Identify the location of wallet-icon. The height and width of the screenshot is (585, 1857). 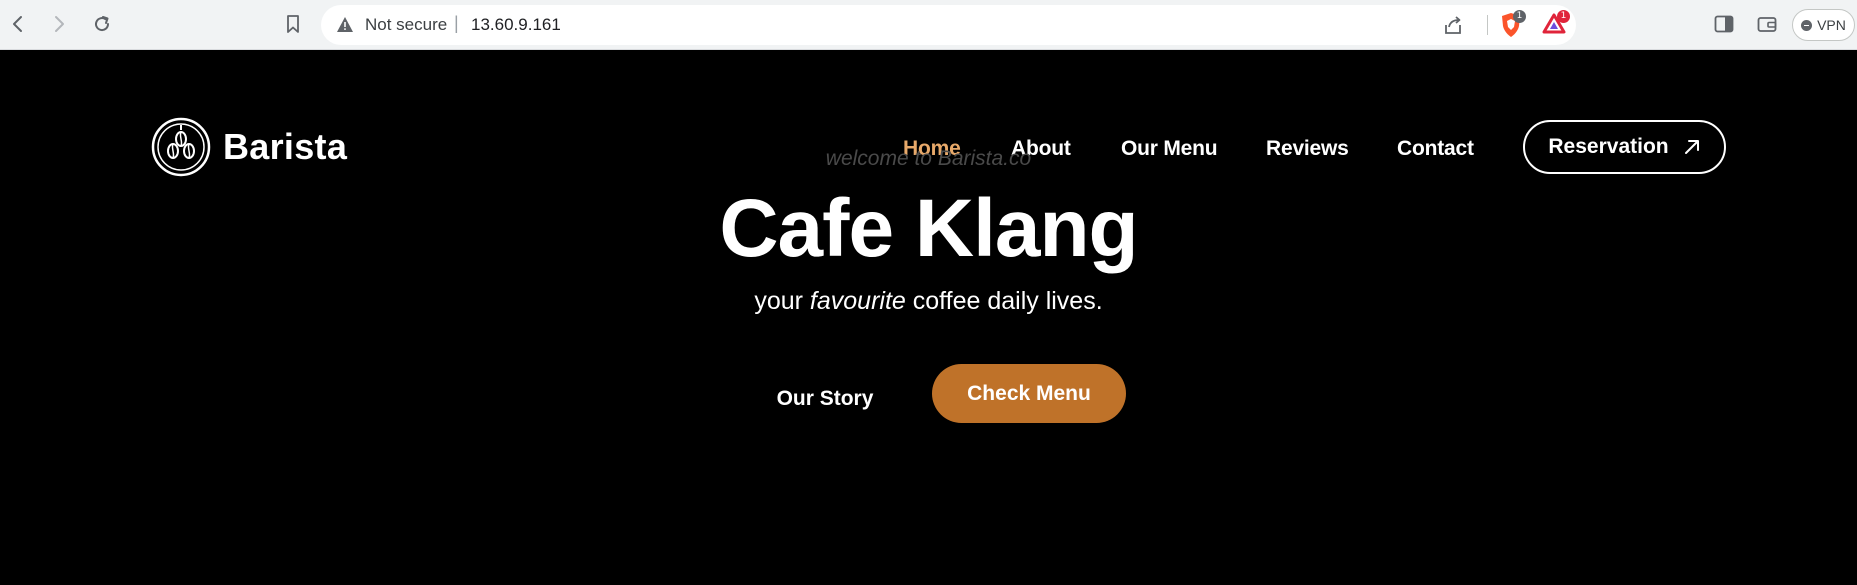
(1767, 24).